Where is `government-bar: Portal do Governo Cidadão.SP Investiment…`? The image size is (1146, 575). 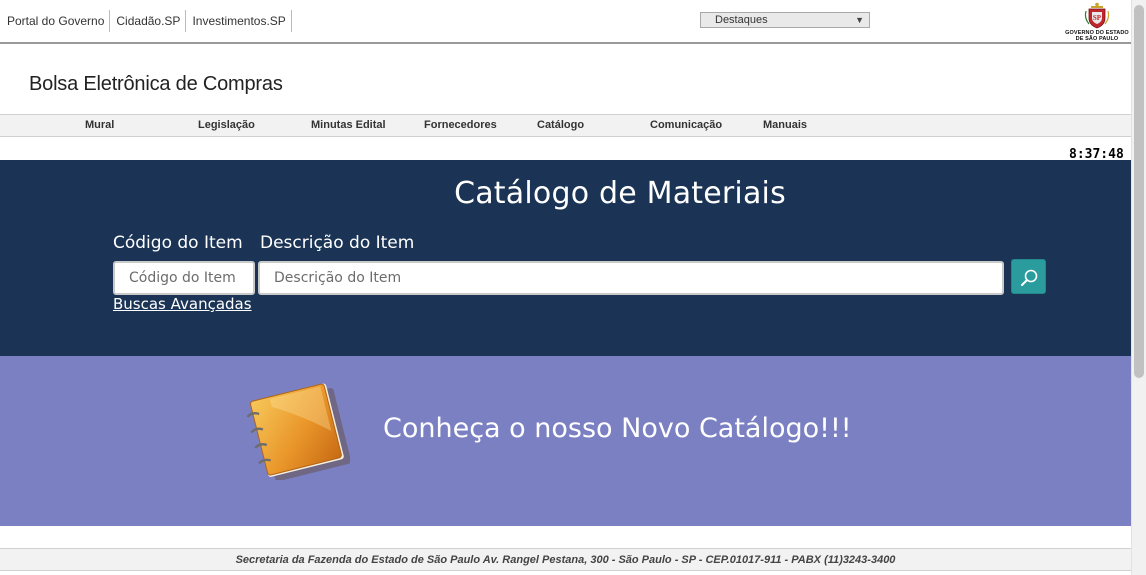
government-bar: Portal do Governo Cidadão.SP Investiment… is located at coordinates (565, 22).